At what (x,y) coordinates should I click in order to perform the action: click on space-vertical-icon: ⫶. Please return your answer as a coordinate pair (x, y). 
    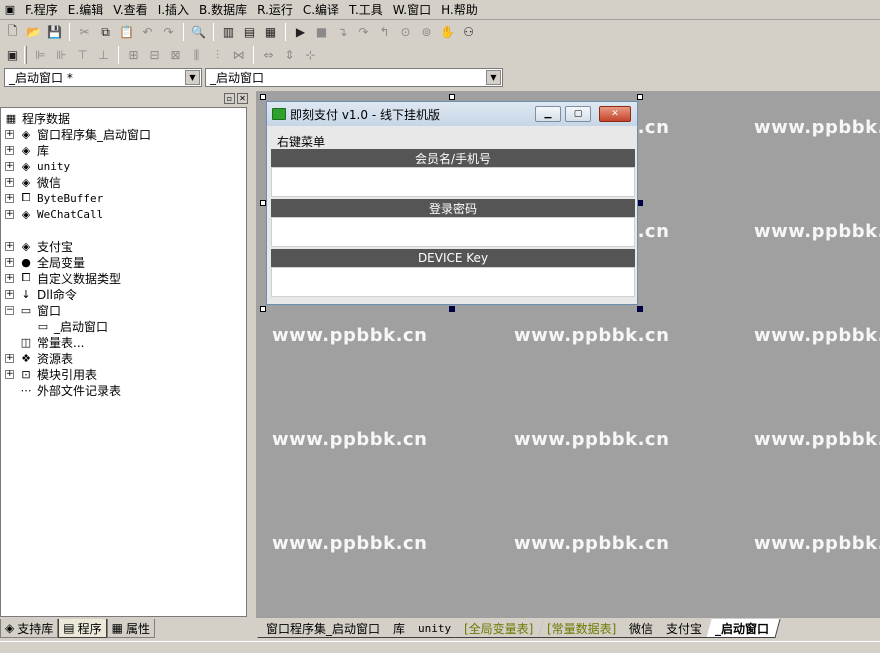
    Looking at the image, I should click on (217, 55).